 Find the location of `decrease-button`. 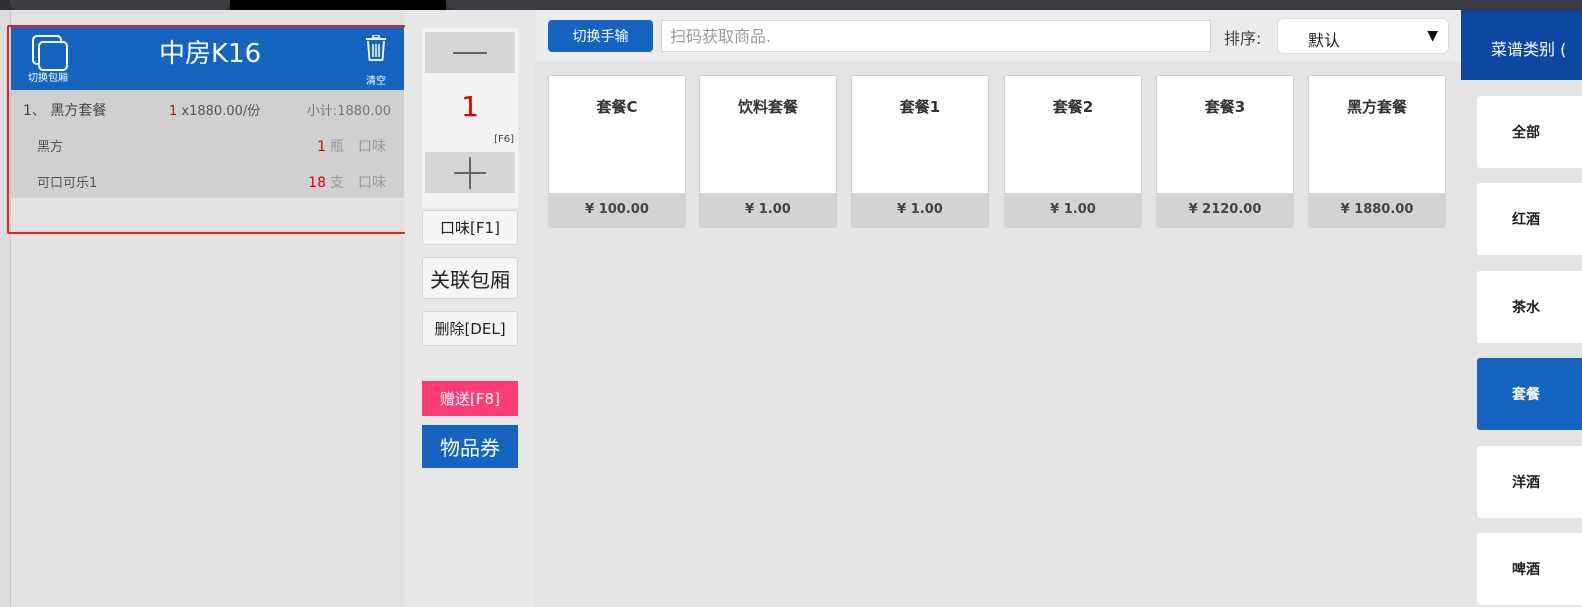

decrease-button is located at coordinates (470, 52).